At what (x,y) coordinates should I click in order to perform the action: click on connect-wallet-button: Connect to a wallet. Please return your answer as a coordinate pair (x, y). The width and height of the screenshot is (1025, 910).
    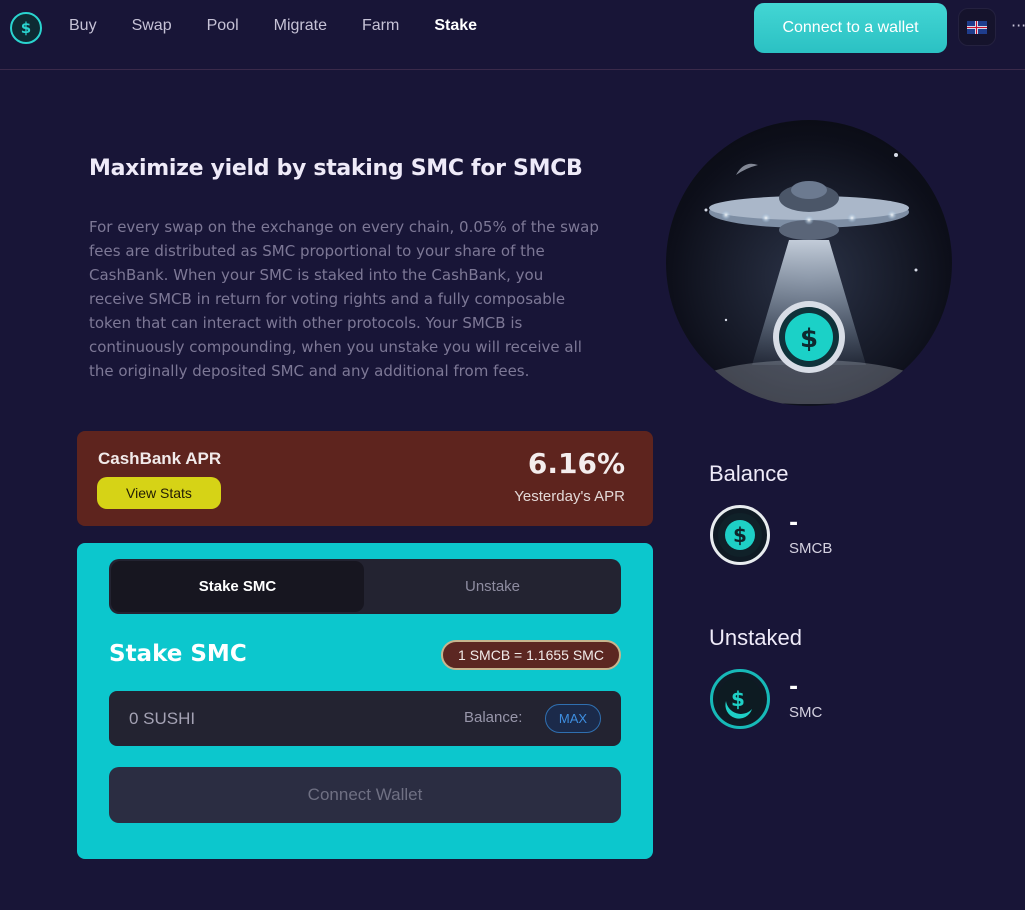
    Looking at the image, I should click on (850, 28).